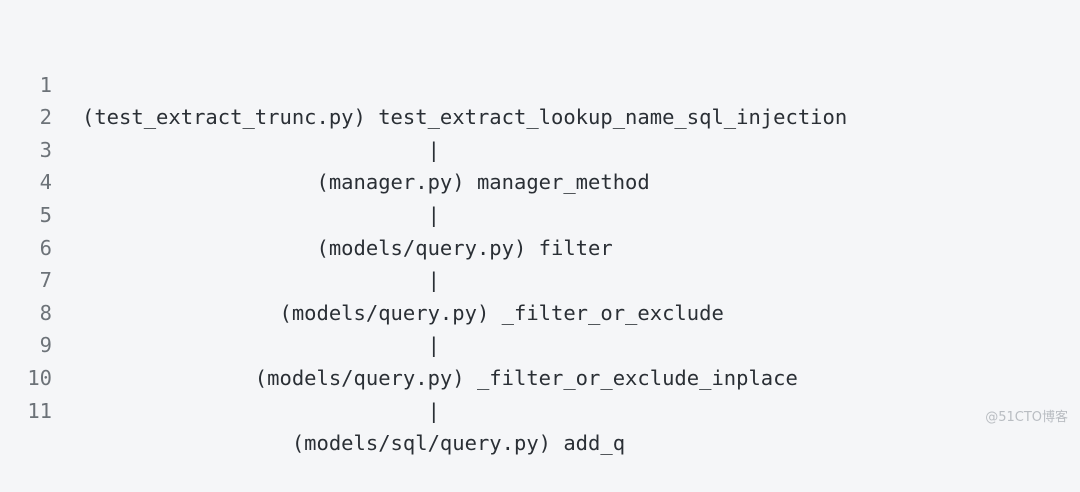 Image resolution: width=1080 pixels, height=492 pixels. Describe the element at coordinates (261, 410) in the screenshot. I see `line-text: |` at that location.